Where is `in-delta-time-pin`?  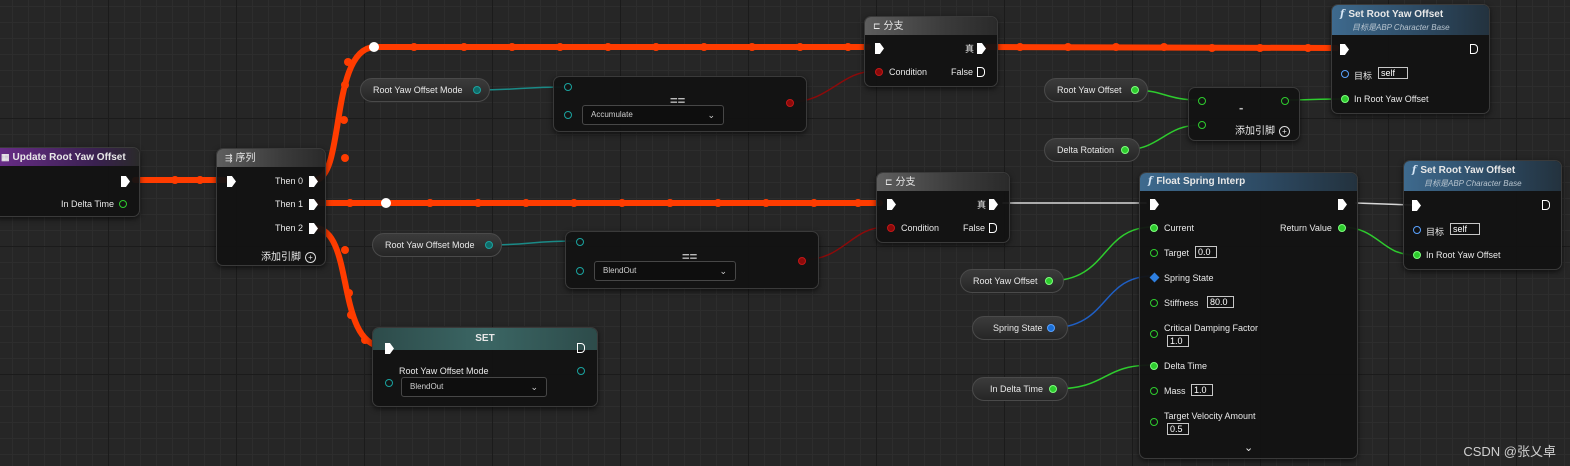
in-delta-time-pin is located at coordinates (123, 204).